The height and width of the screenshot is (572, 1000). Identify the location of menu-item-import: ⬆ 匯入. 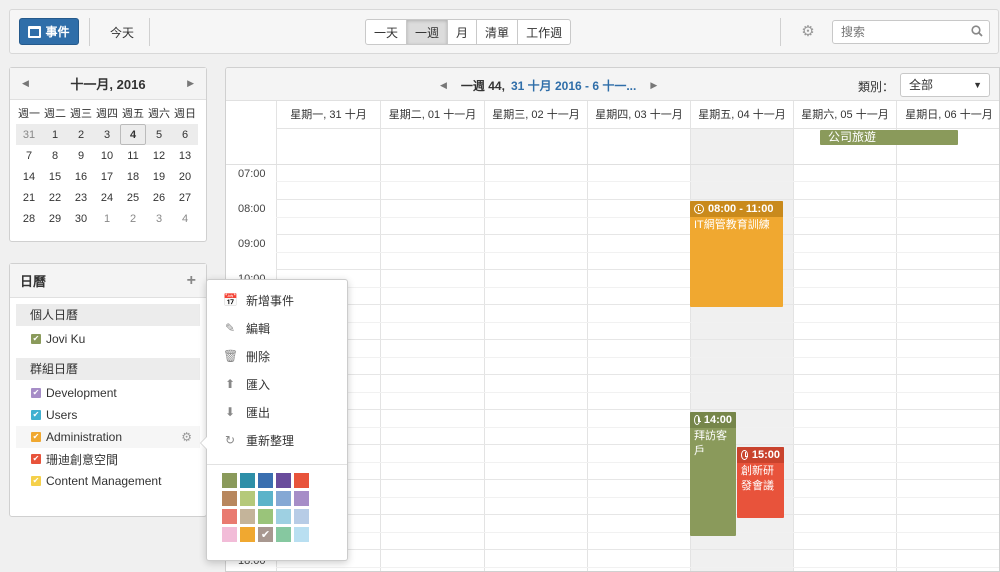
(277, 384).